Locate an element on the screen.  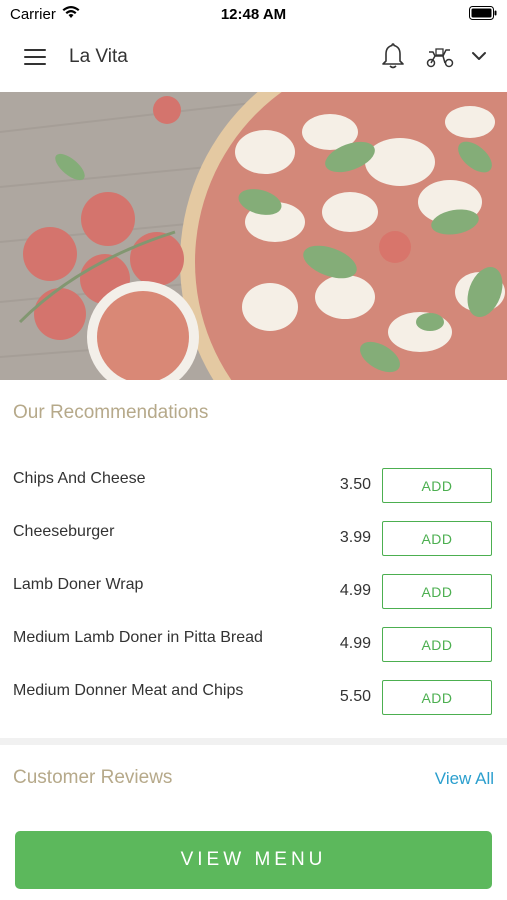
bell-icon is located at coordinates (393, 56).